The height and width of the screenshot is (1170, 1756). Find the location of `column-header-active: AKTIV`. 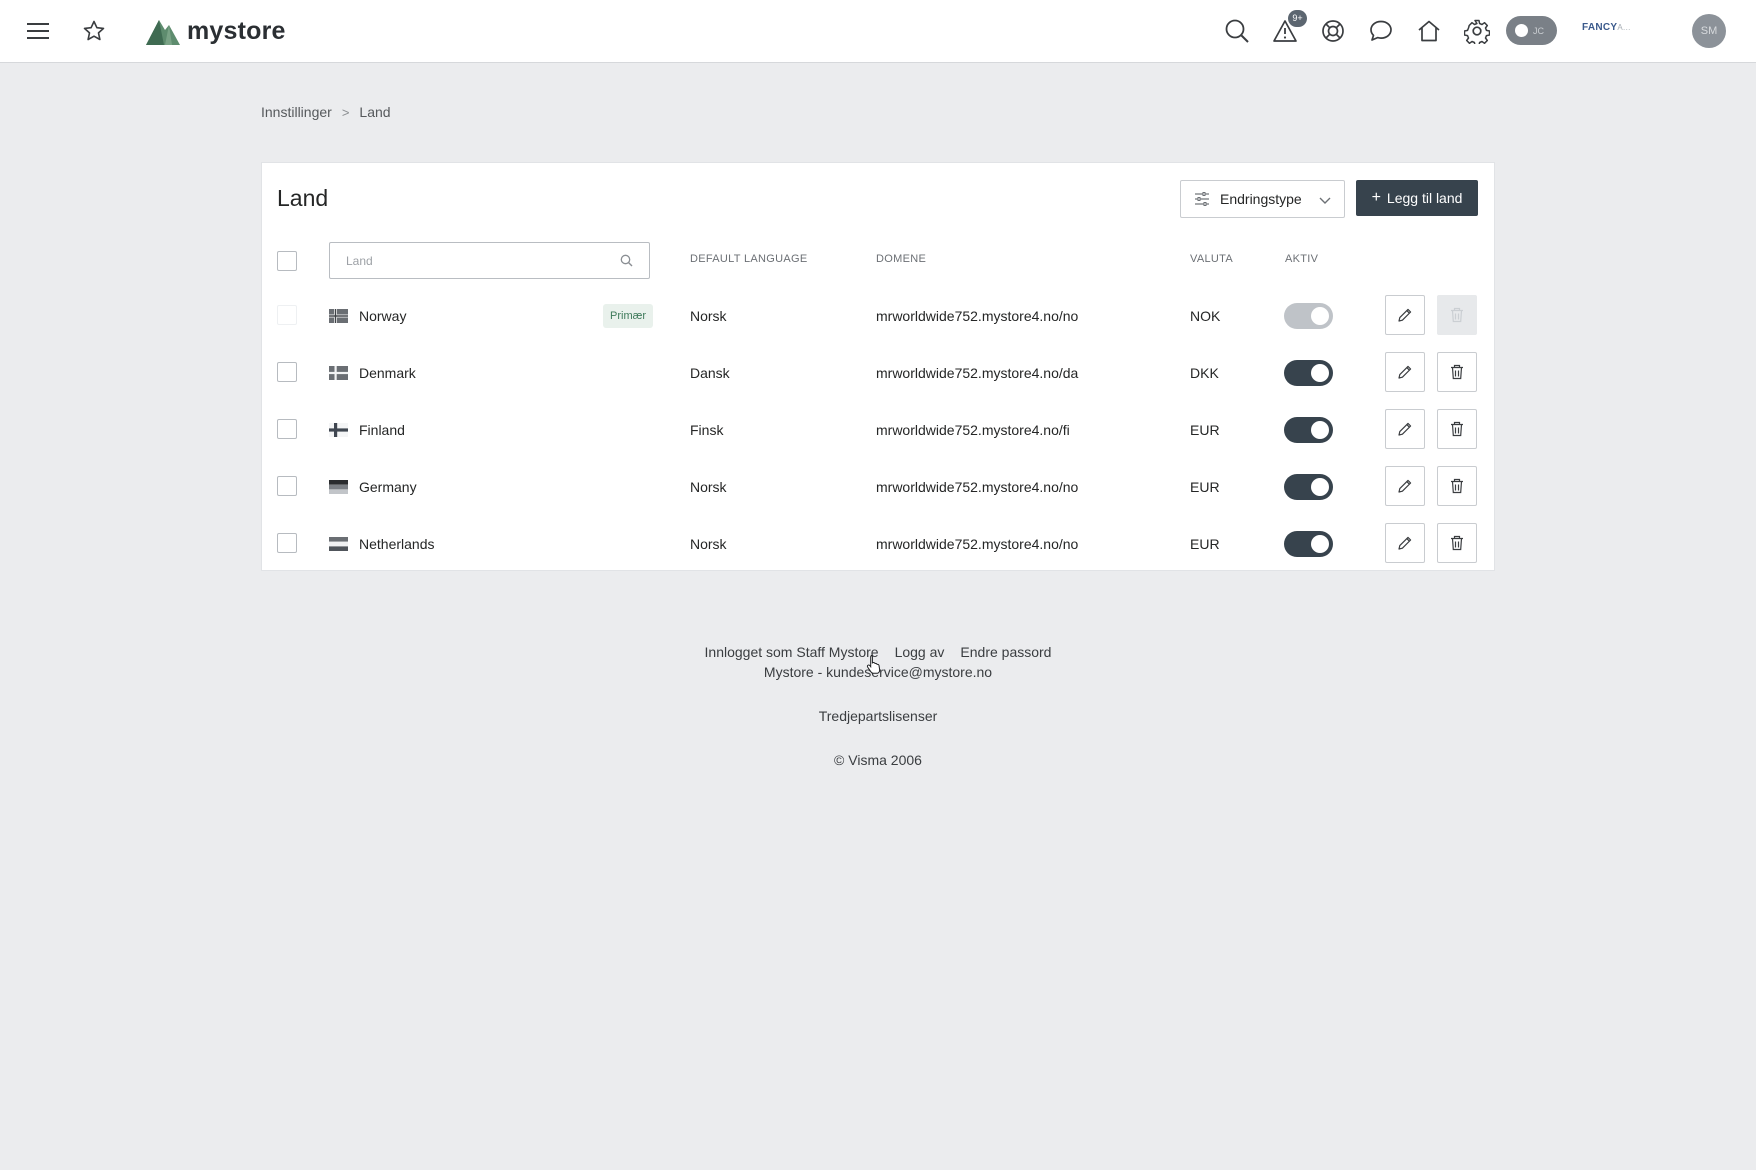

column-header-active: AKTIV is located at coordinates (1302, 259).